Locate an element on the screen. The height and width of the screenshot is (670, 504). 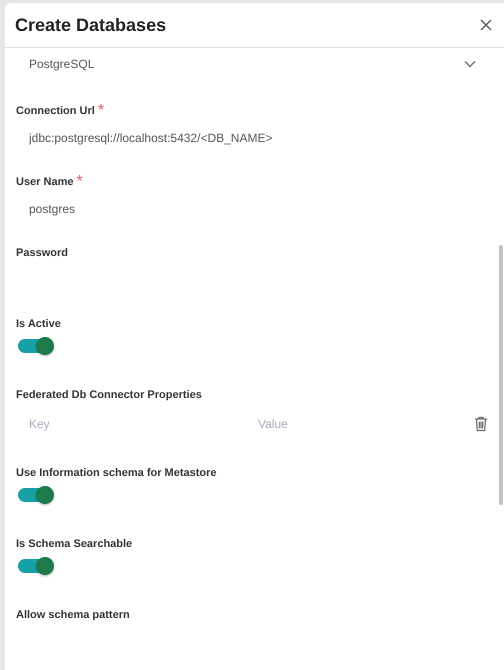
field-label: Allow schema pattern is located at coordinates (73, 615).